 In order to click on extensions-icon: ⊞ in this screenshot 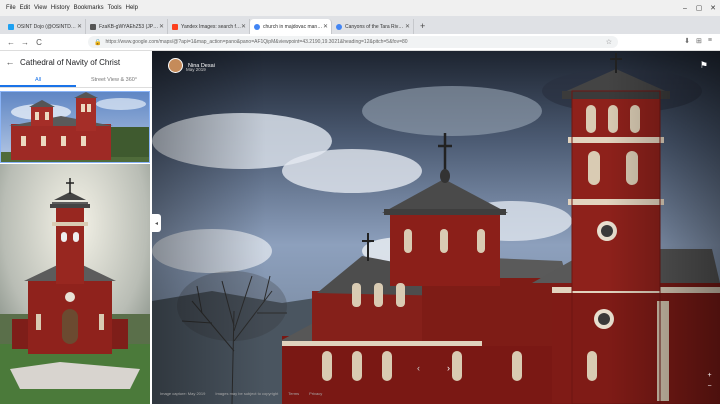, I will do `click(699, 41)`.